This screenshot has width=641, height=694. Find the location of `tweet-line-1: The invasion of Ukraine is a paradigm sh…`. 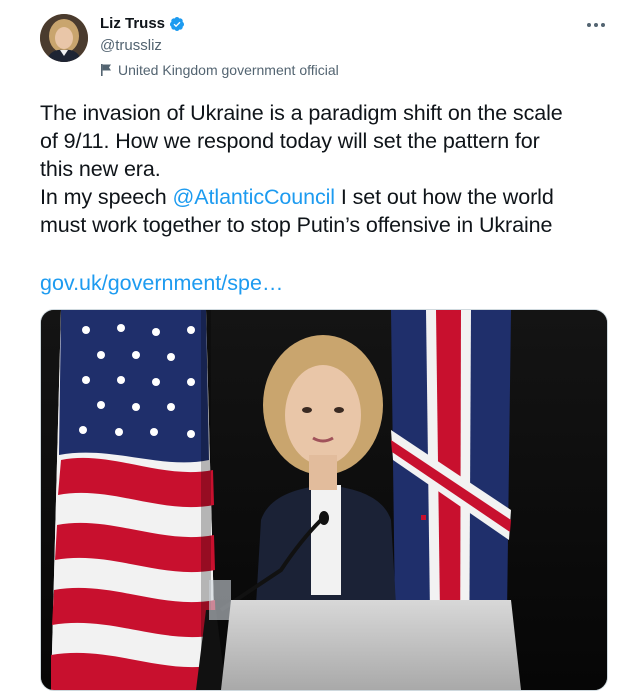

tweet-line-1: The invasion of Ukraine is a paradigm sh… is located at coordinates (301, 113).